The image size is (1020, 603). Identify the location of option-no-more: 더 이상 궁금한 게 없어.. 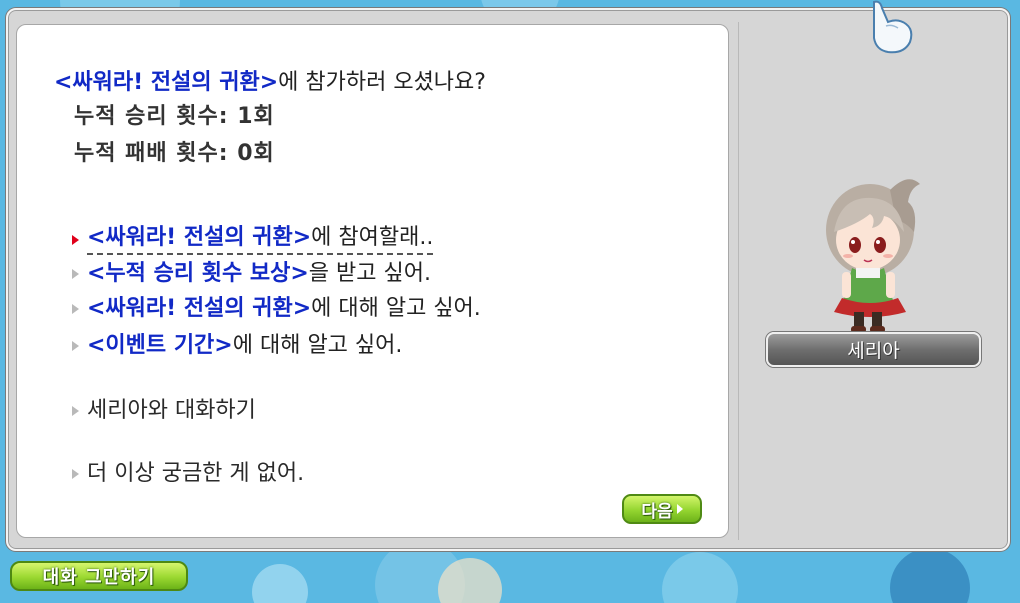
(188, 474).